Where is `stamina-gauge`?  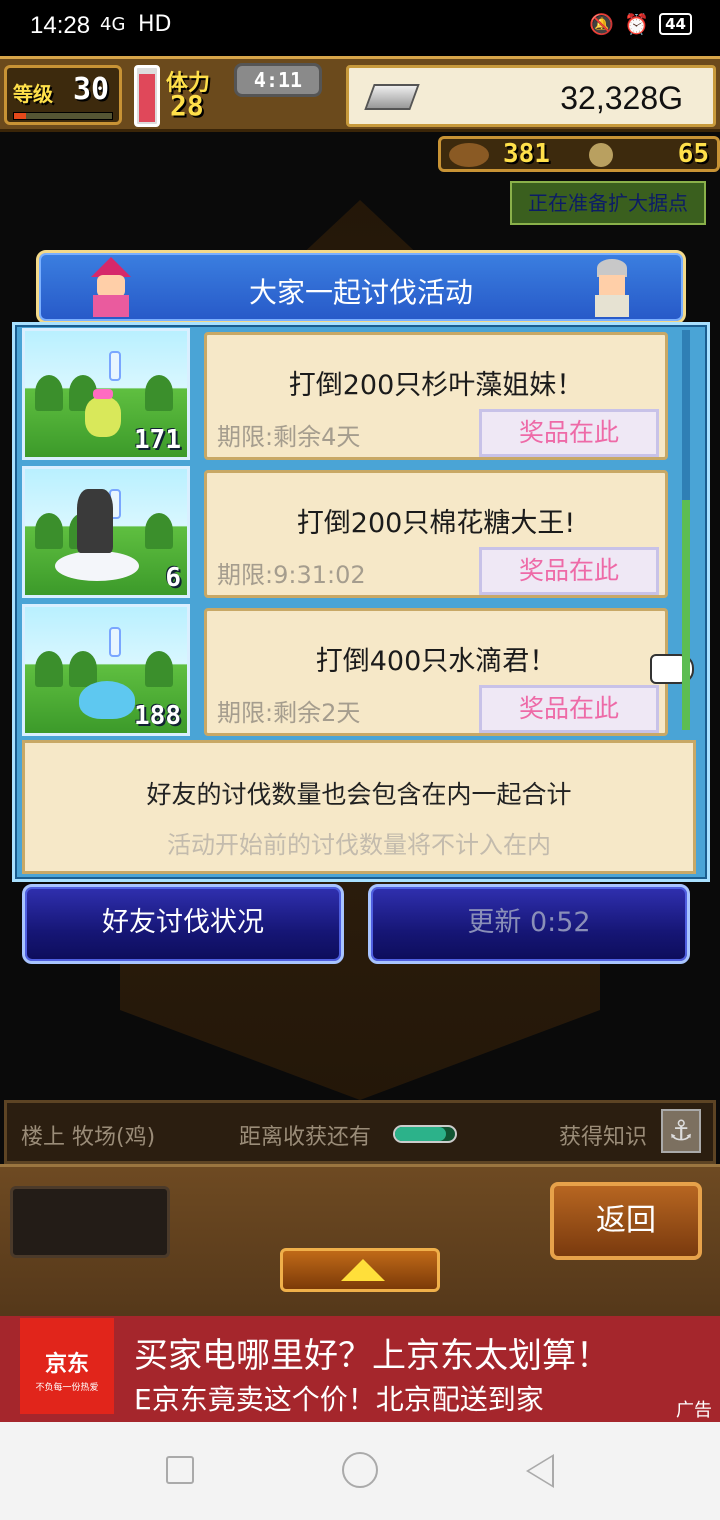 stamina-gauge is located at coordinates (147, 96).